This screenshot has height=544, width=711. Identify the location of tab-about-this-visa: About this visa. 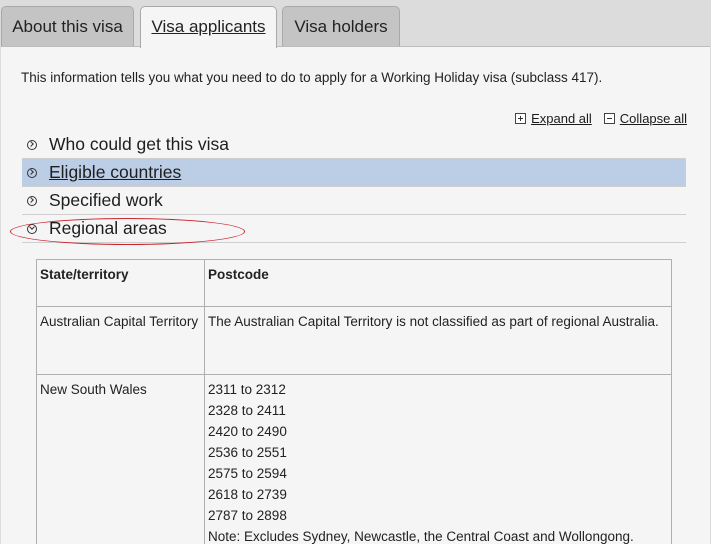
(67, 26).